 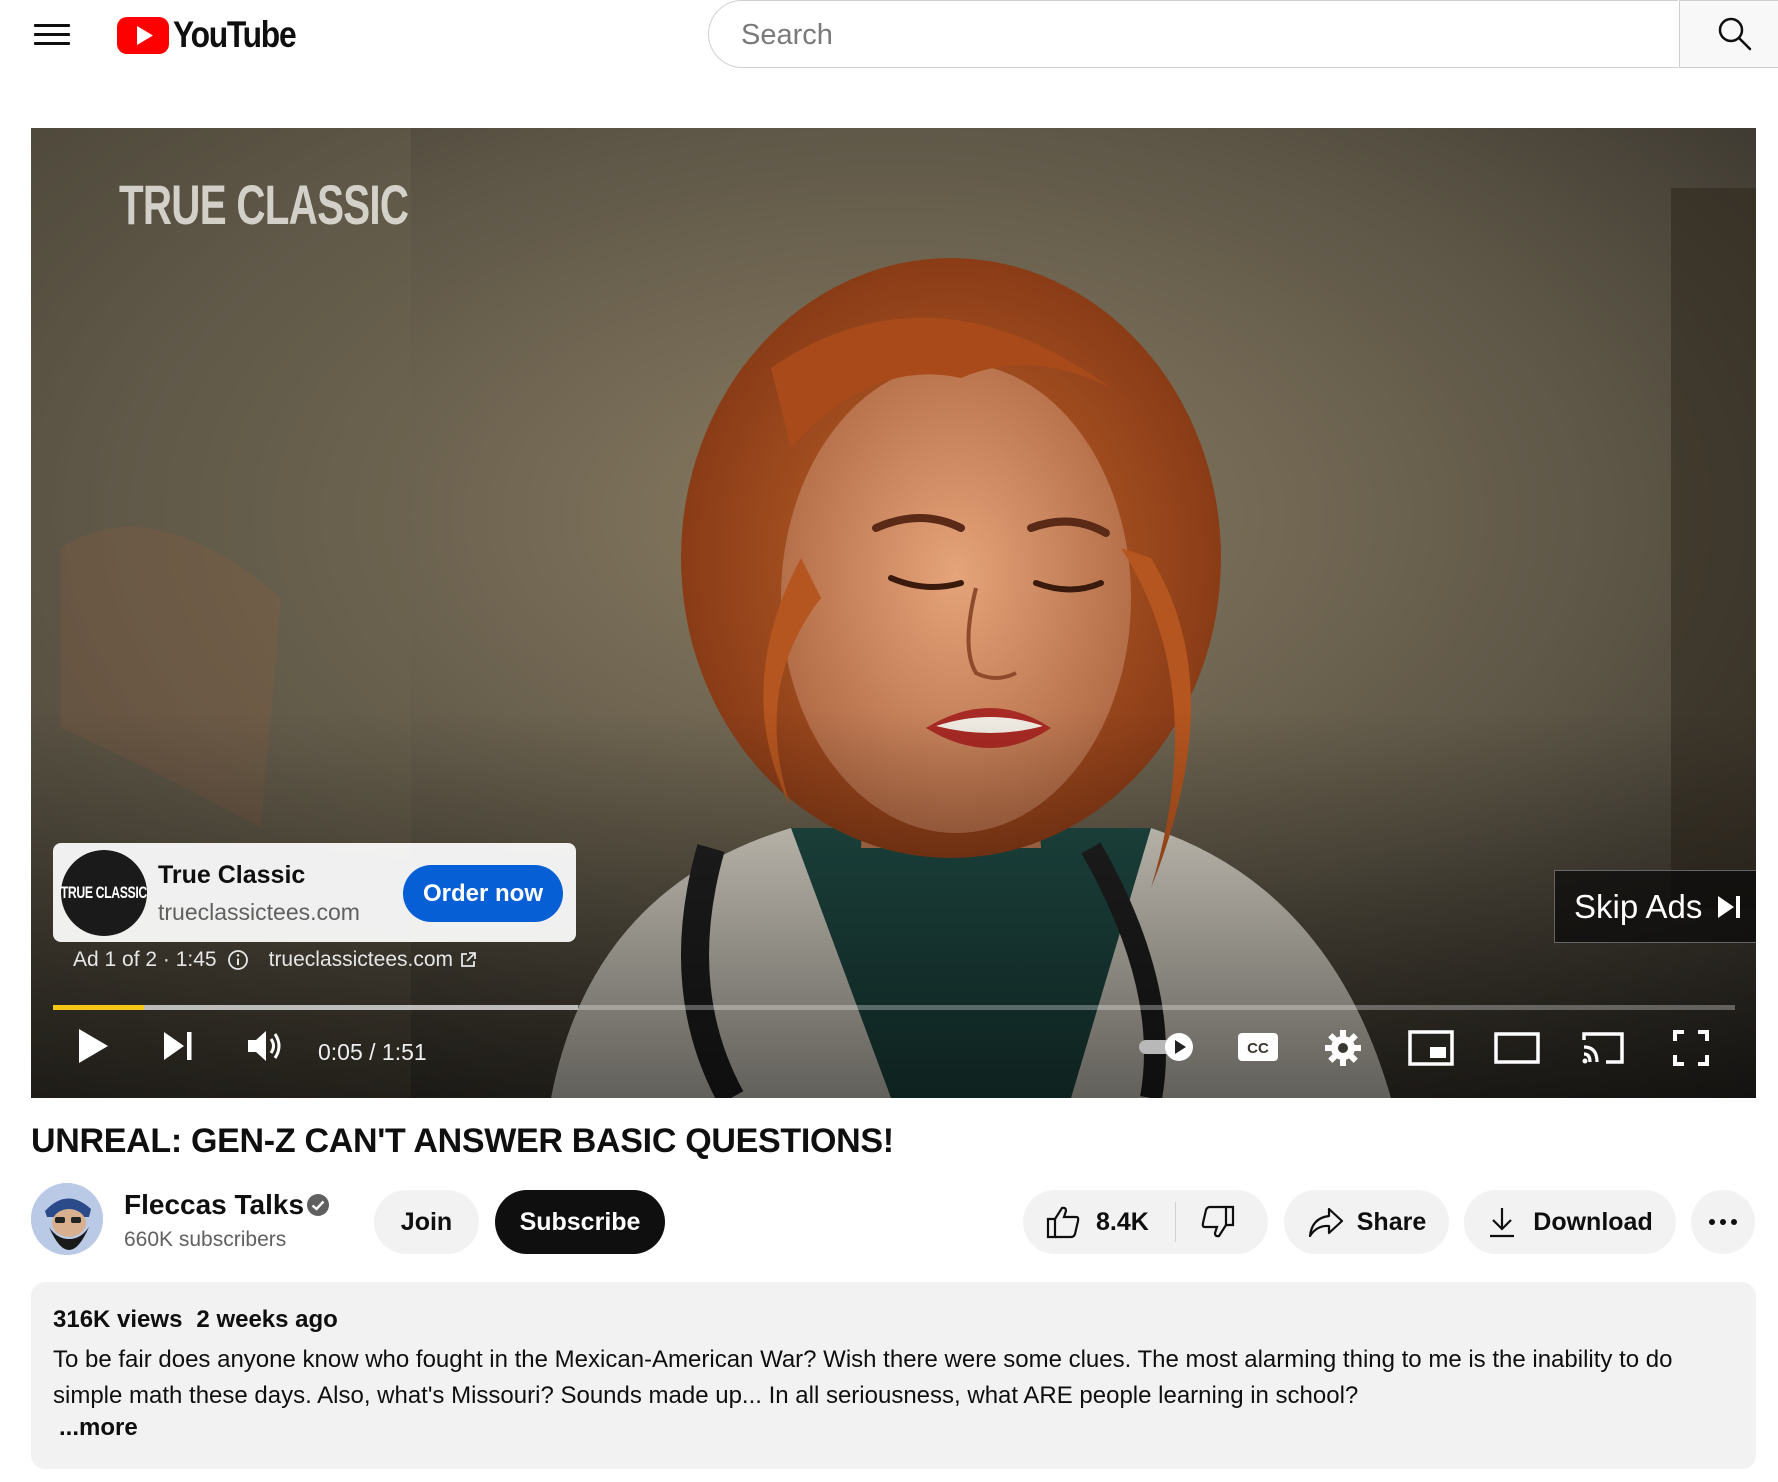 I want to click on external-link-icon, so click(x=468, y=959).